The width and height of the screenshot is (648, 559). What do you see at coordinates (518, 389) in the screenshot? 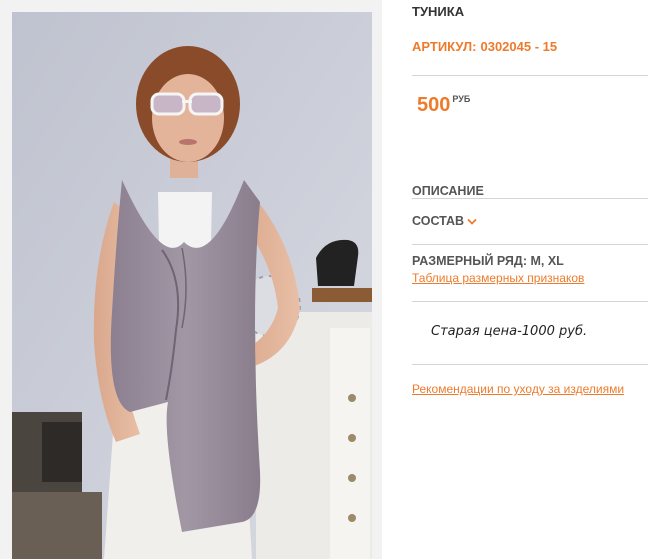
I see `care-instructions-link: Рекомендации по уходу за изделиями` at bounding box center [518, 389].